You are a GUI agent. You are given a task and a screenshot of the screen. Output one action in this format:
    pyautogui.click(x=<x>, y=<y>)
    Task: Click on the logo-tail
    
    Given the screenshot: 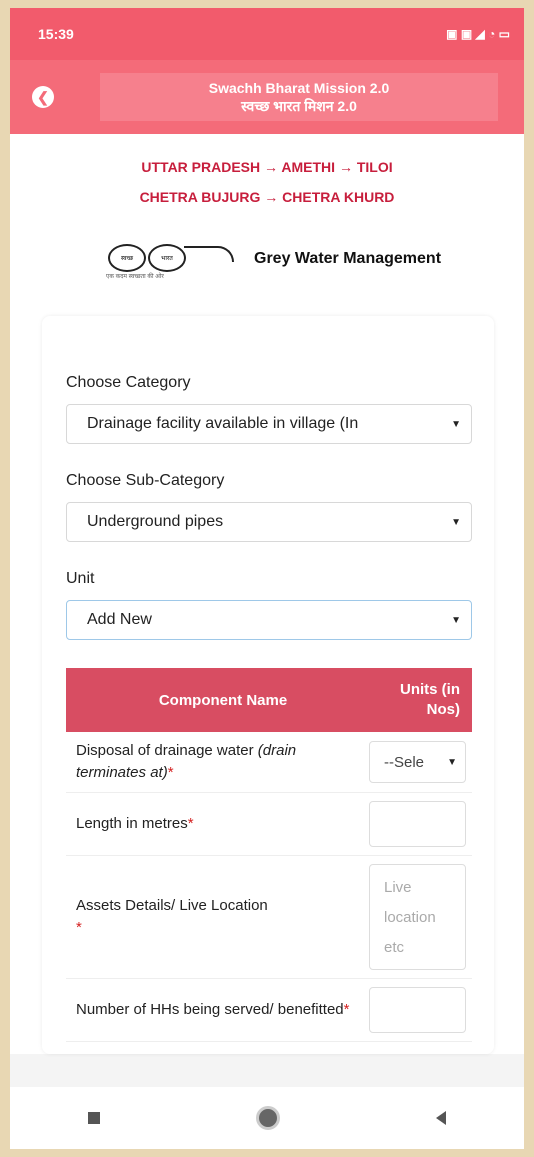 What is the action you would take?
    pyautogui.click(x=209, y=254)
    